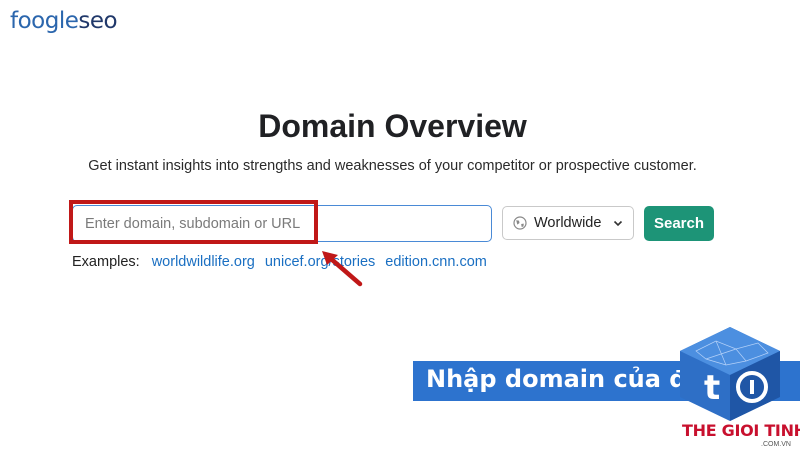 Image resolution: width=800 pixels, height=450 pixels. I want to click on logo: foogle seo, so click(64, 21).